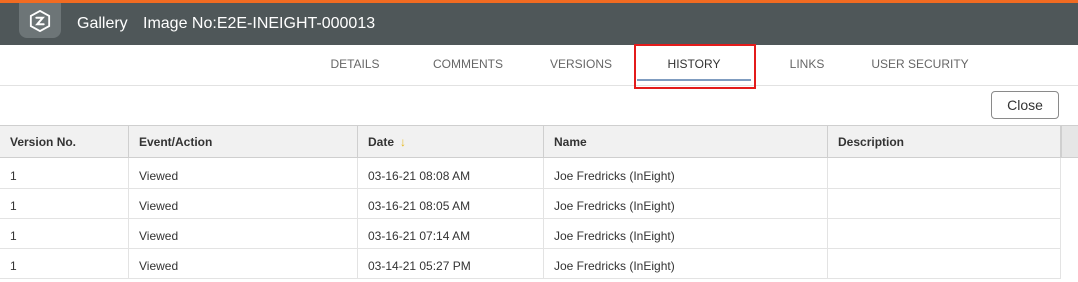 Image resolution: width=1078 pixels, height=282 pixels. What do you see at coordinates (944, 141) in the screenshot?
I see `column-header-description: Description` at bounding box center [944, 141].